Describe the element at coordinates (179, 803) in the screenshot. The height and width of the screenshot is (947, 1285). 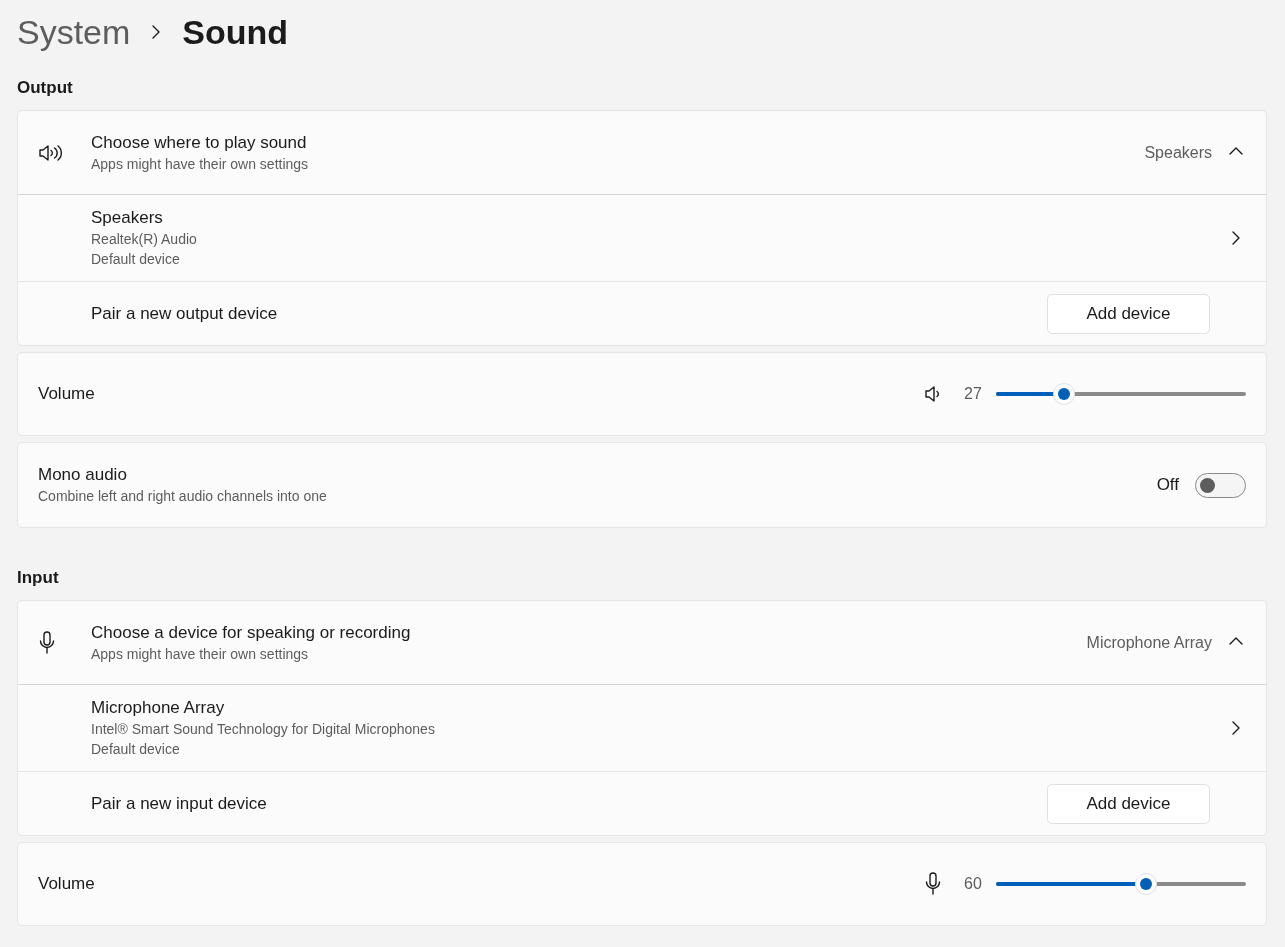
I see `pair-device-label: Pair a new input device` at that location.